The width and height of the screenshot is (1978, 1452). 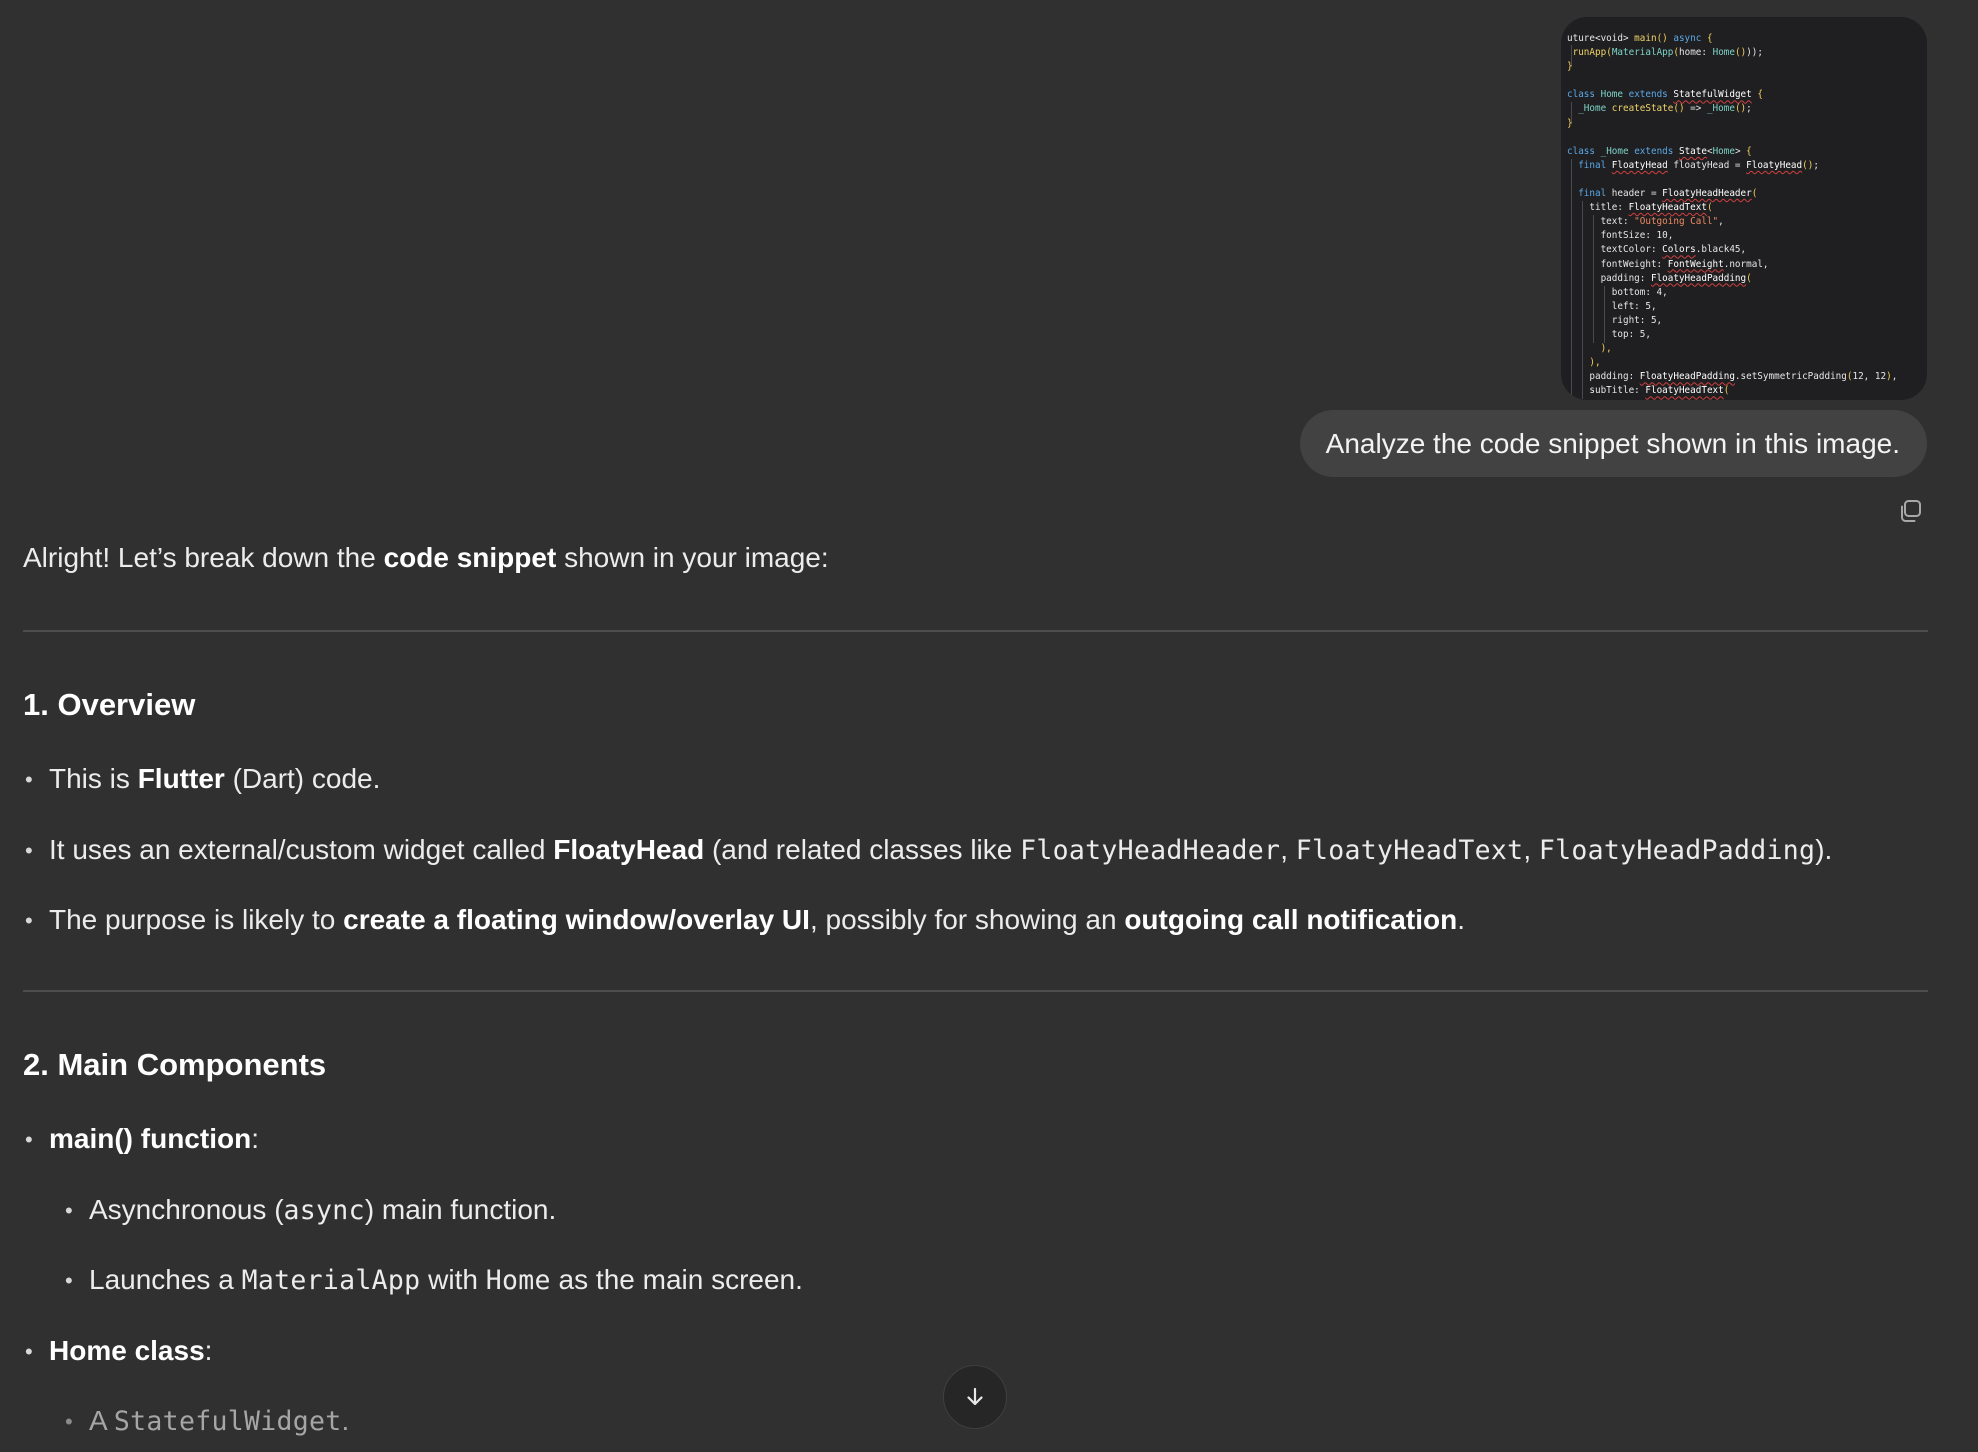 I want to click on code-line: text: "Outgoing Call",, so click(x=1732, y=222).